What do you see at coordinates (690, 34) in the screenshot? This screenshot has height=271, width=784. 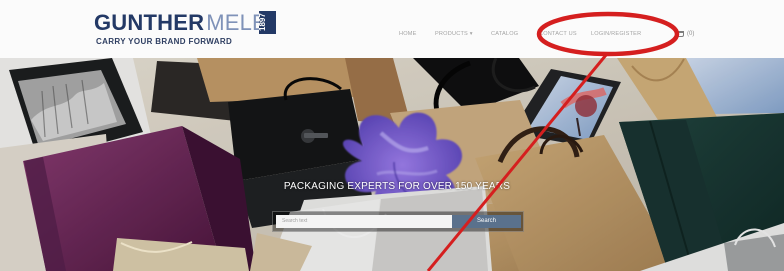 I see `cart-count: (0)` at bounding box center [690, 34].